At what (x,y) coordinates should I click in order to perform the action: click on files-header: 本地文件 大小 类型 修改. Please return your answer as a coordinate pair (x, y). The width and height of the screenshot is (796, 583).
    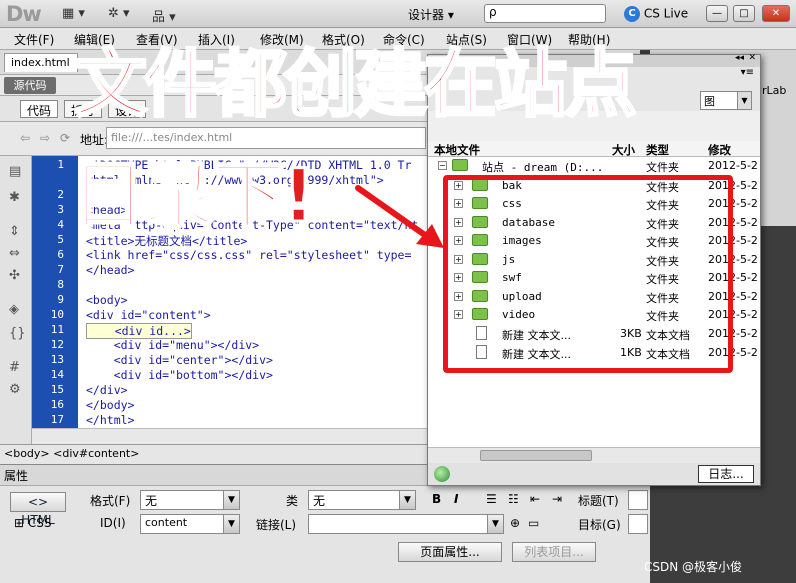
    Looking at the image, I should click on (594, 149).